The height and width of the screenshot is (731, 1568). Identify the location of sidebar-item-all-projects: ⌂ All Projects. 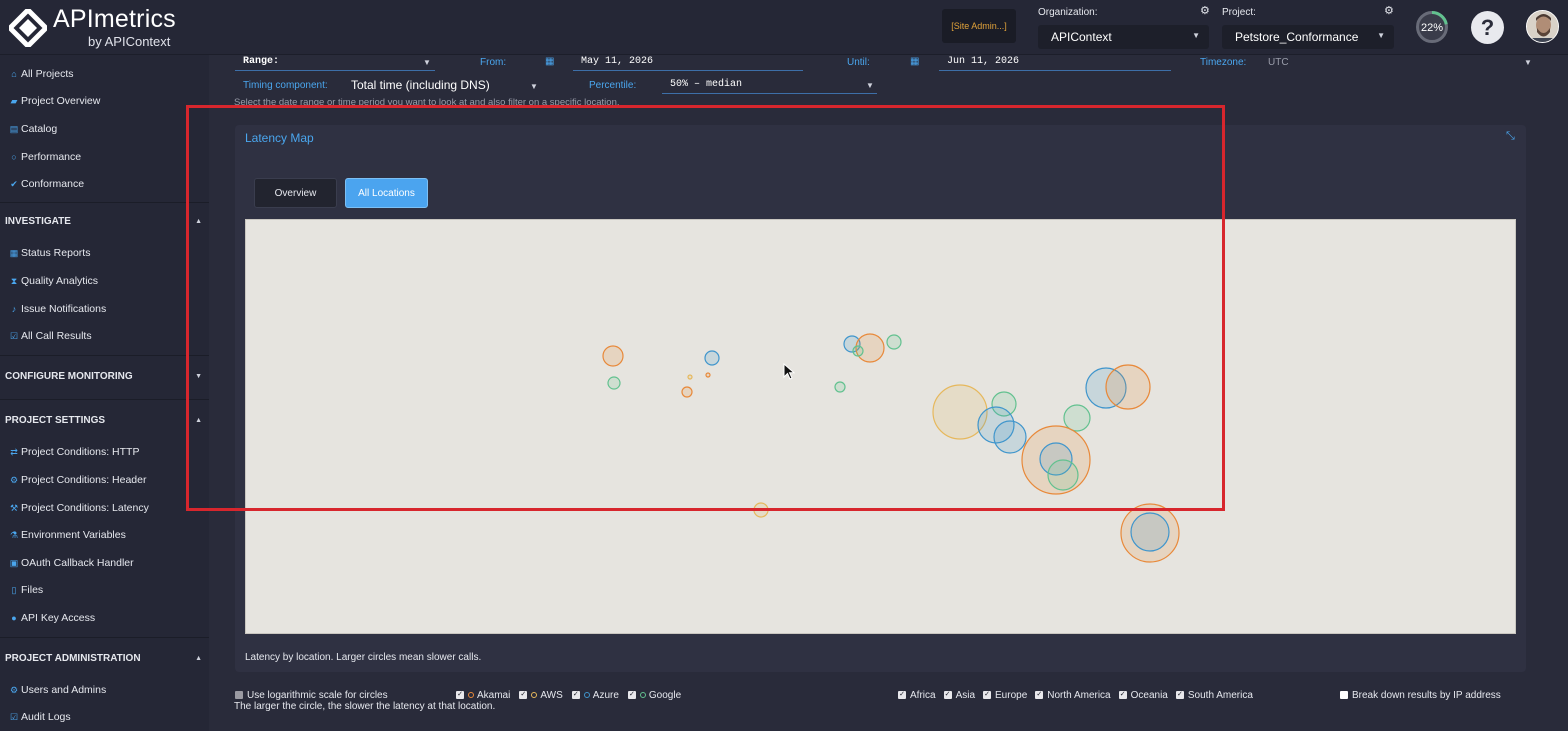
(41, 74).